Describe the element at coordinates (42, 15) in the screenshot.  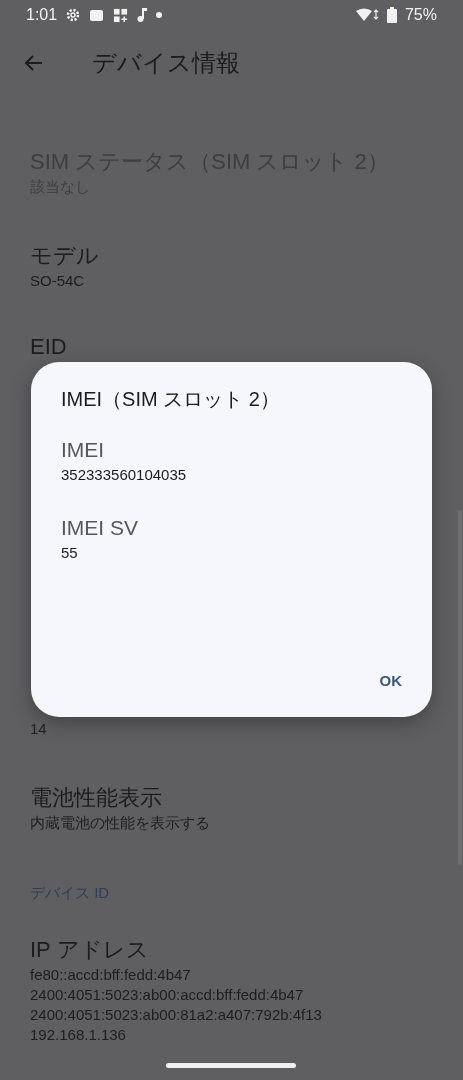
I see `status-time: 1:01` at that location.